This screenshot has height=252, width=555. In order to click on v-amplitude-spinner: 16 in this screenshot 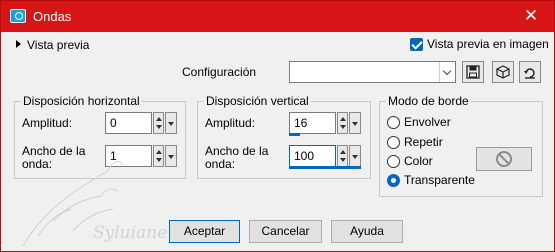, I will do `click(325, 124)`.